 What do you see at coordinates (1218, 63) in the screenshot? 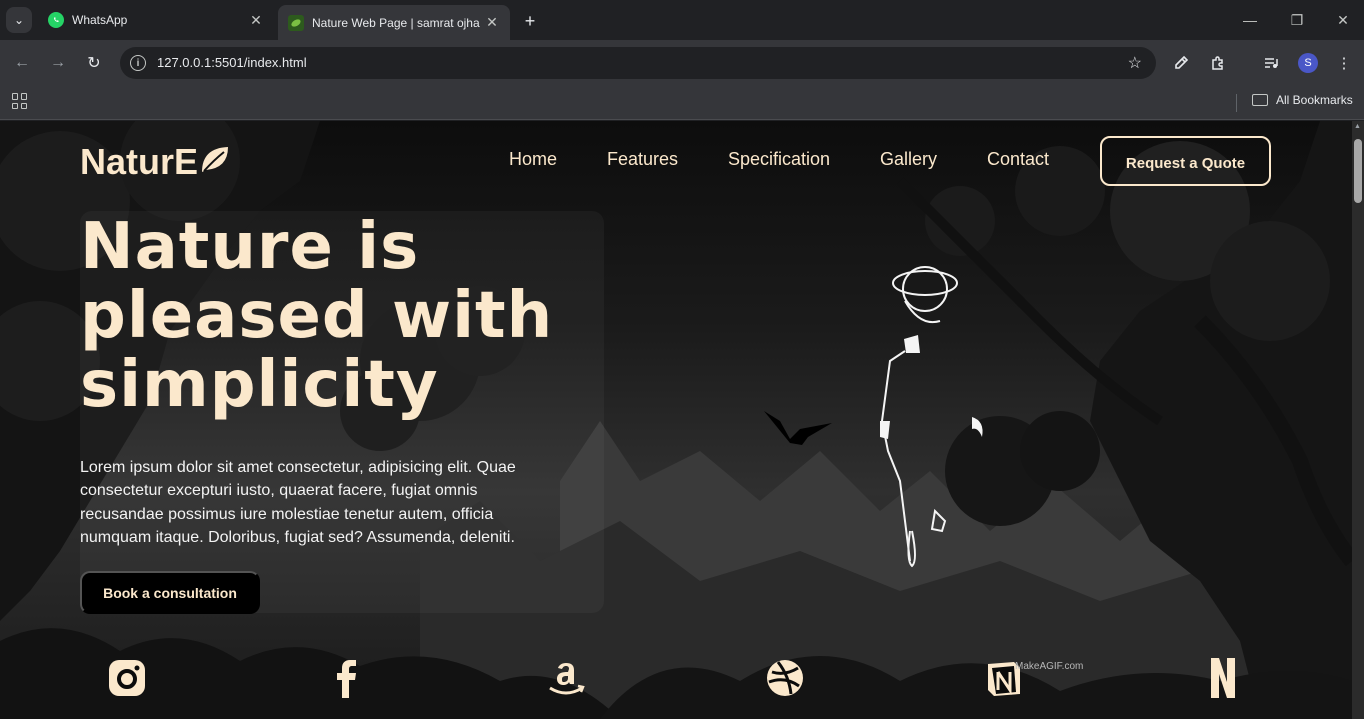
I see `extensions-icon` at bounding box center [1218, 63].